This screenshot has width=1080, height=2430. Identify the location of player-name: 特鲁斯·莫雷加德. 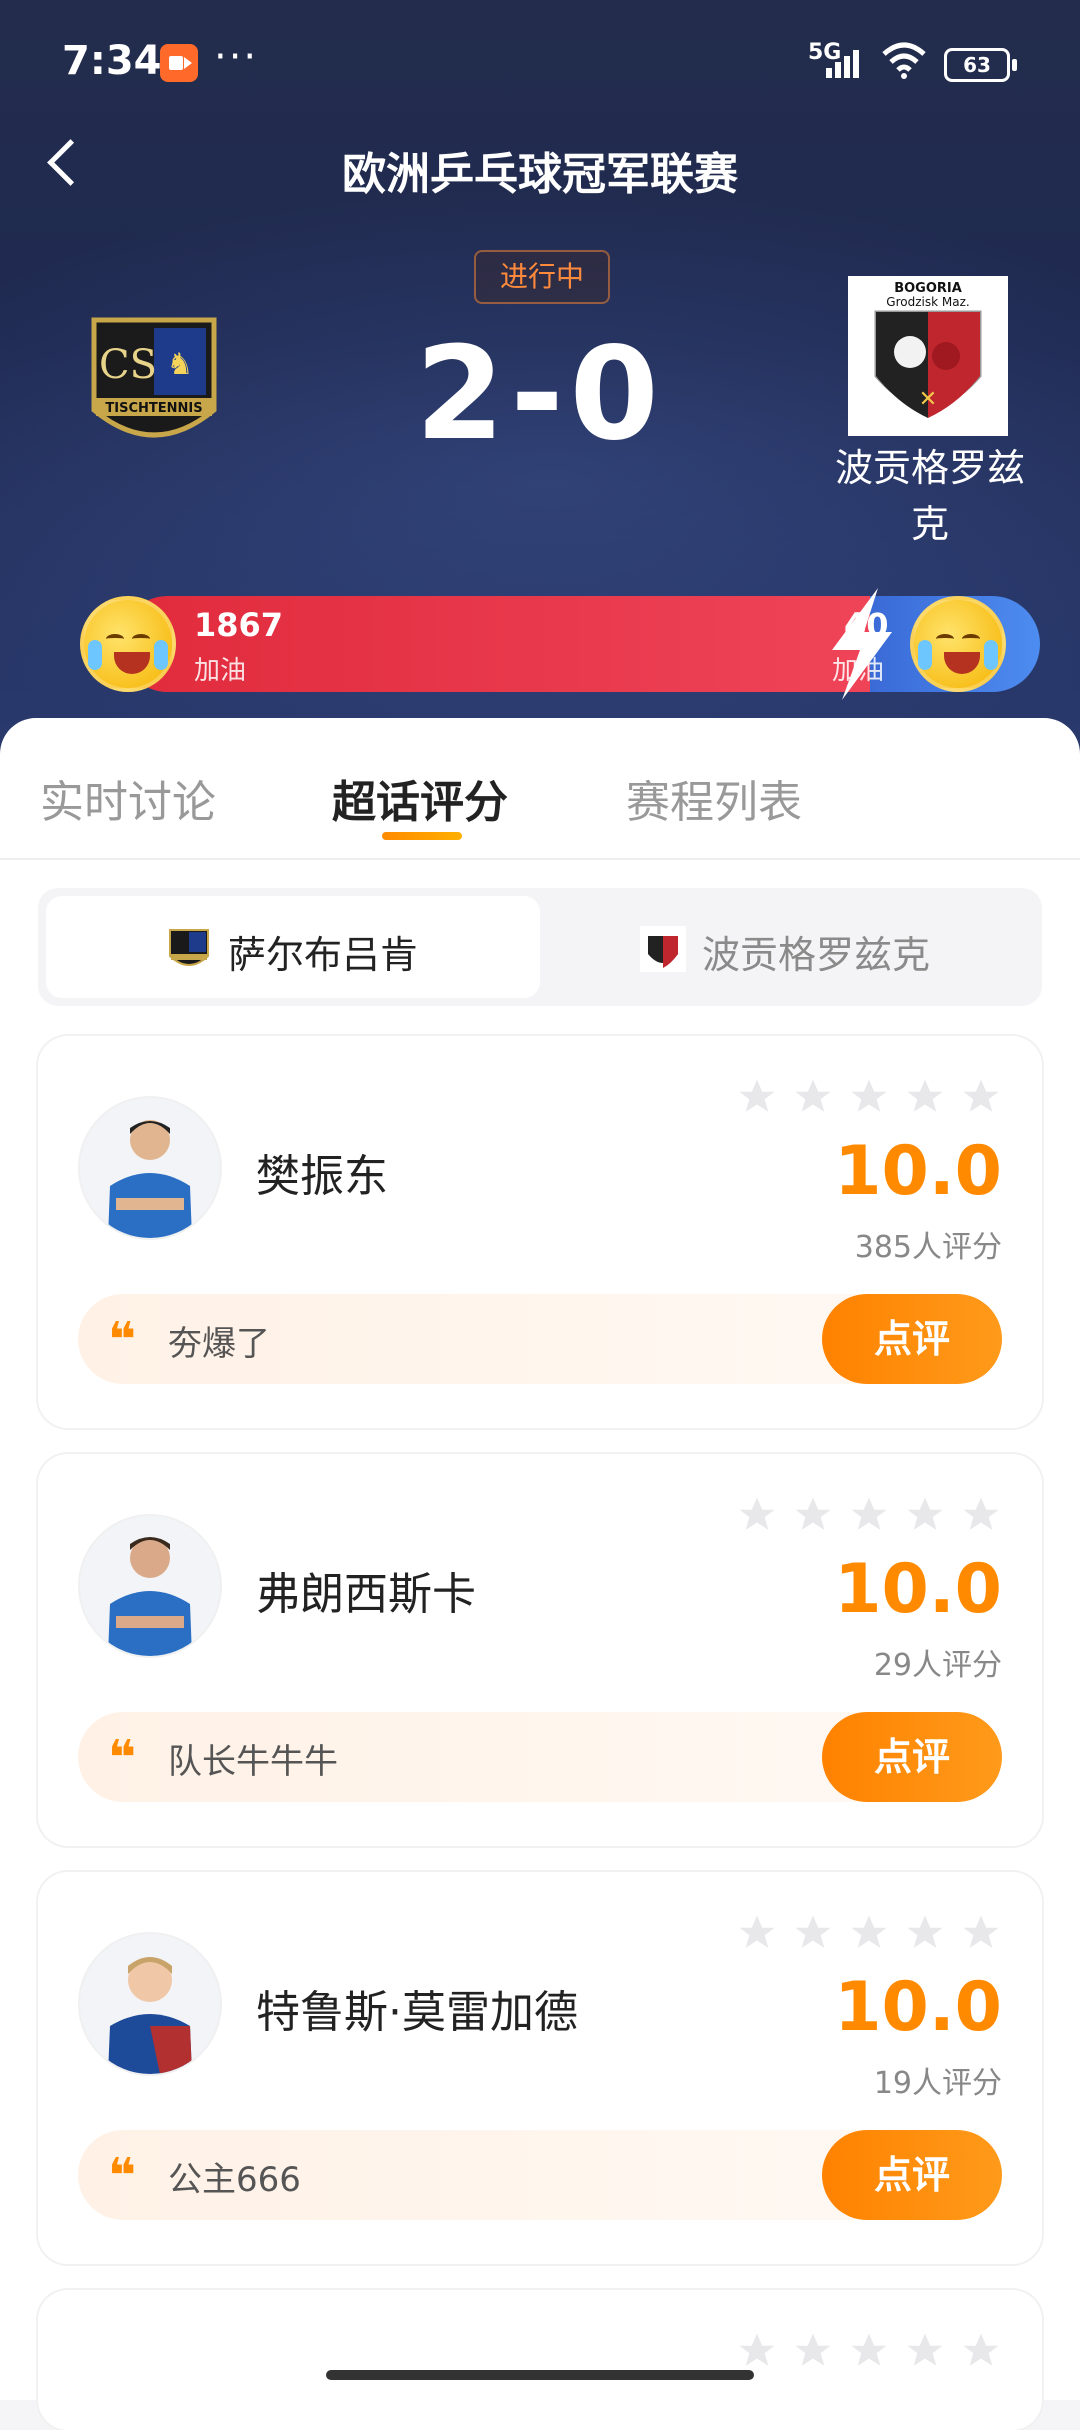
(417, 2012).